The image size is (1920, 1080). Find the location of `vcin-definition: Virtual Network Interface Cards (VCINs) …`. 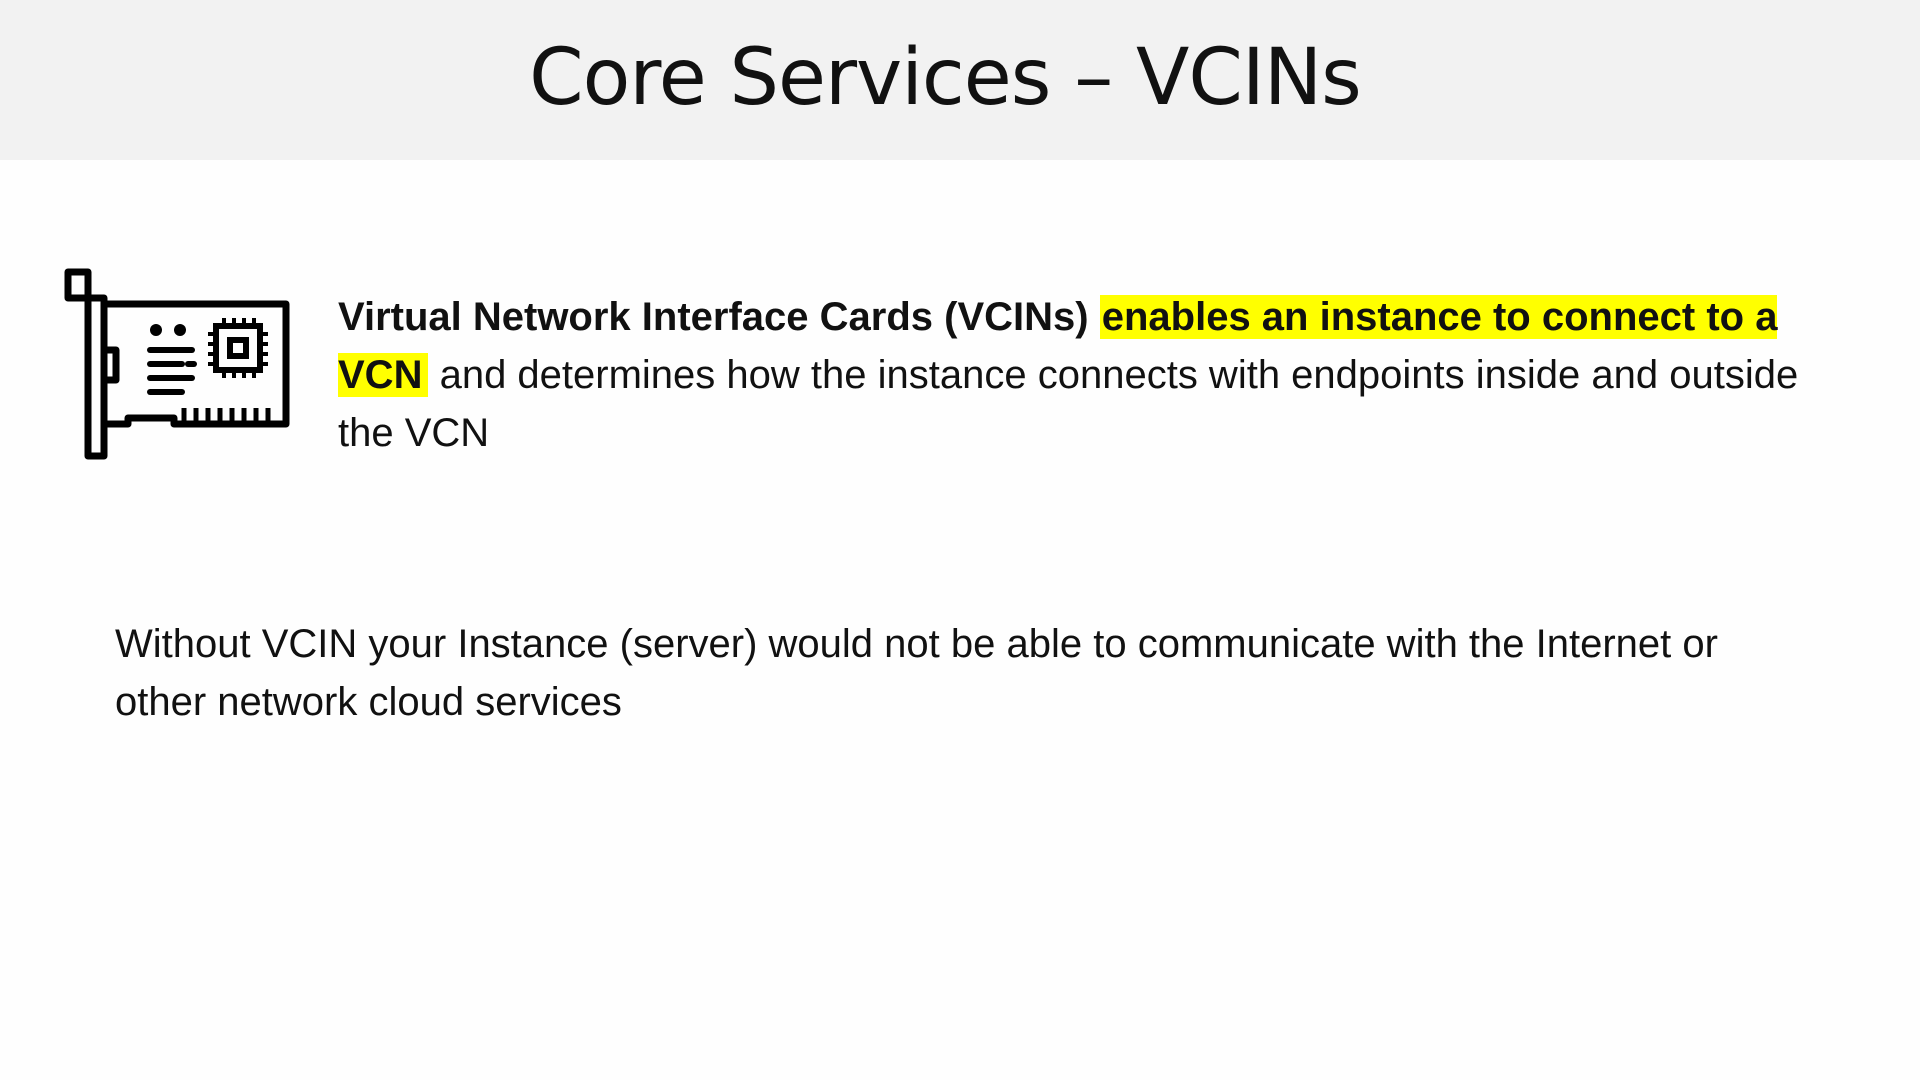

vcin-definition: Virtual Network Interface Cards (VCINs) … is located at coordinates (1098, 375).